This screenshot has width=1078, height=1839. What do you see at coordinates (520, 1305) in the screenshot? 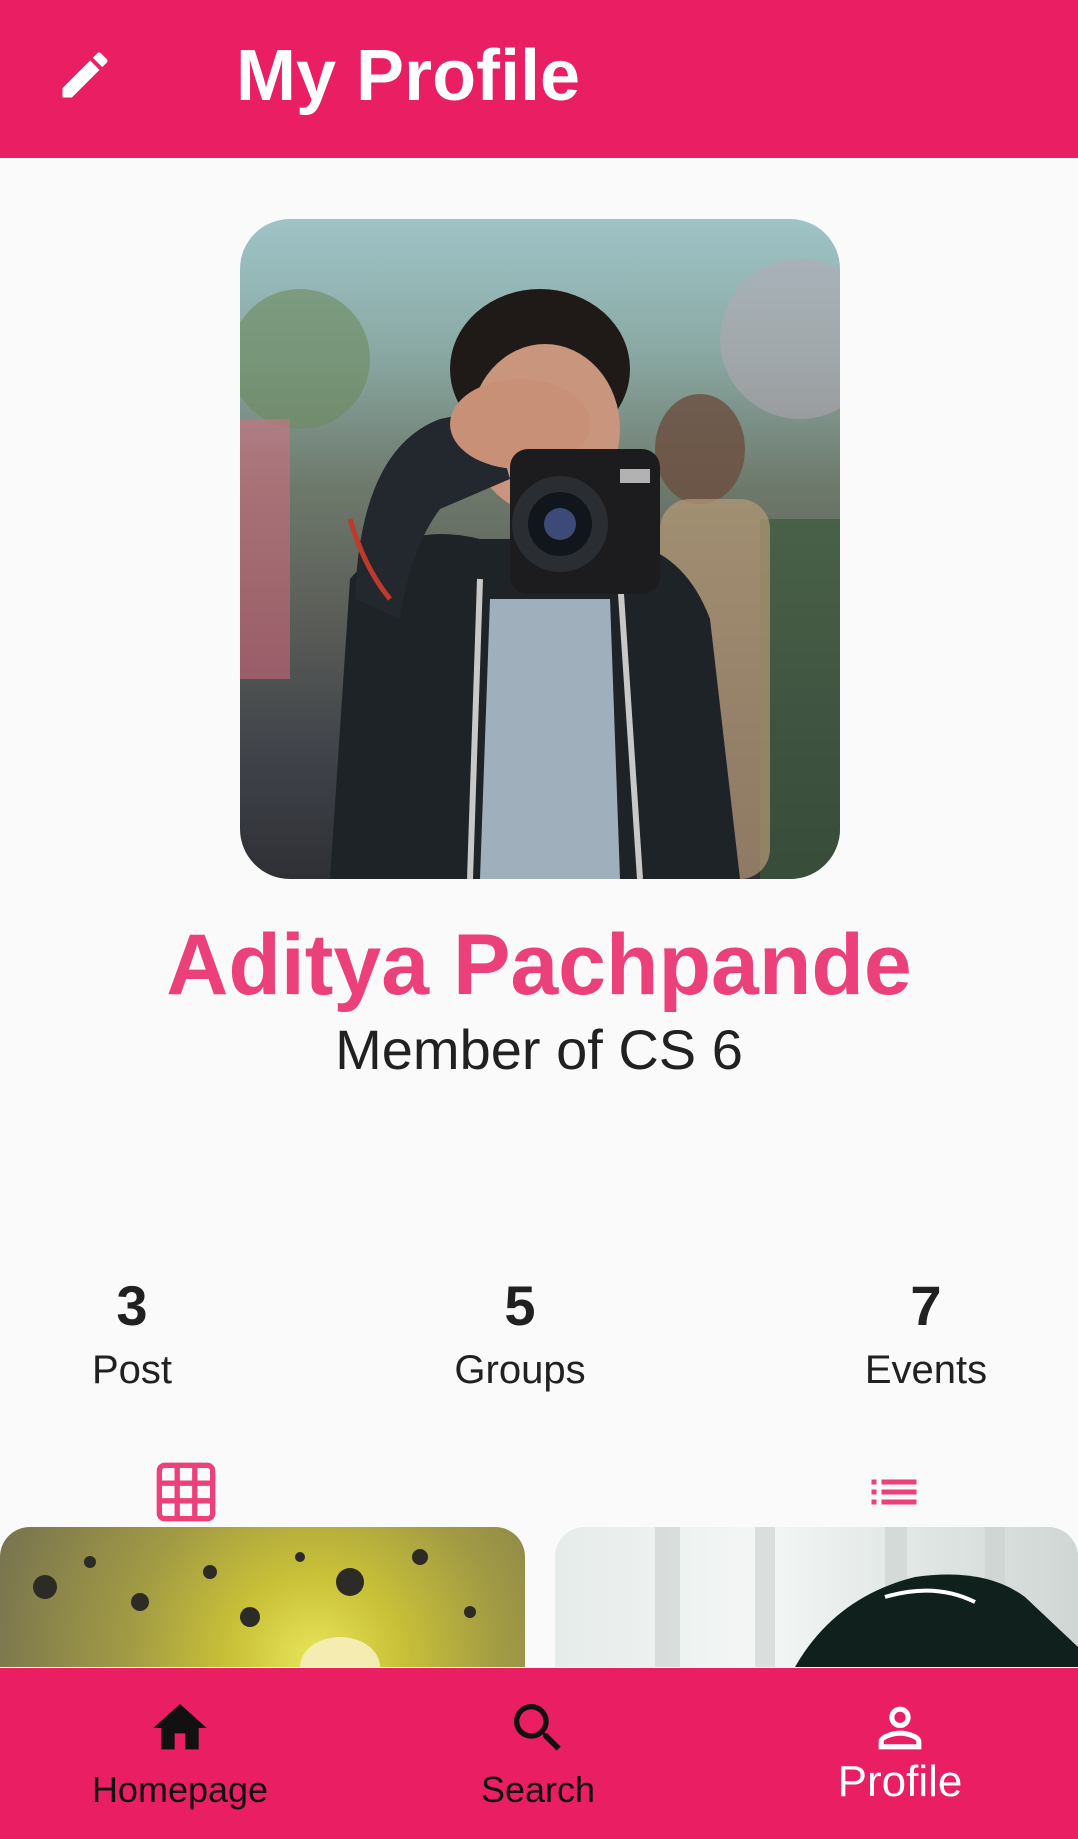
I see `stat-groups-value: 5` at bounding box center [520, 1305].